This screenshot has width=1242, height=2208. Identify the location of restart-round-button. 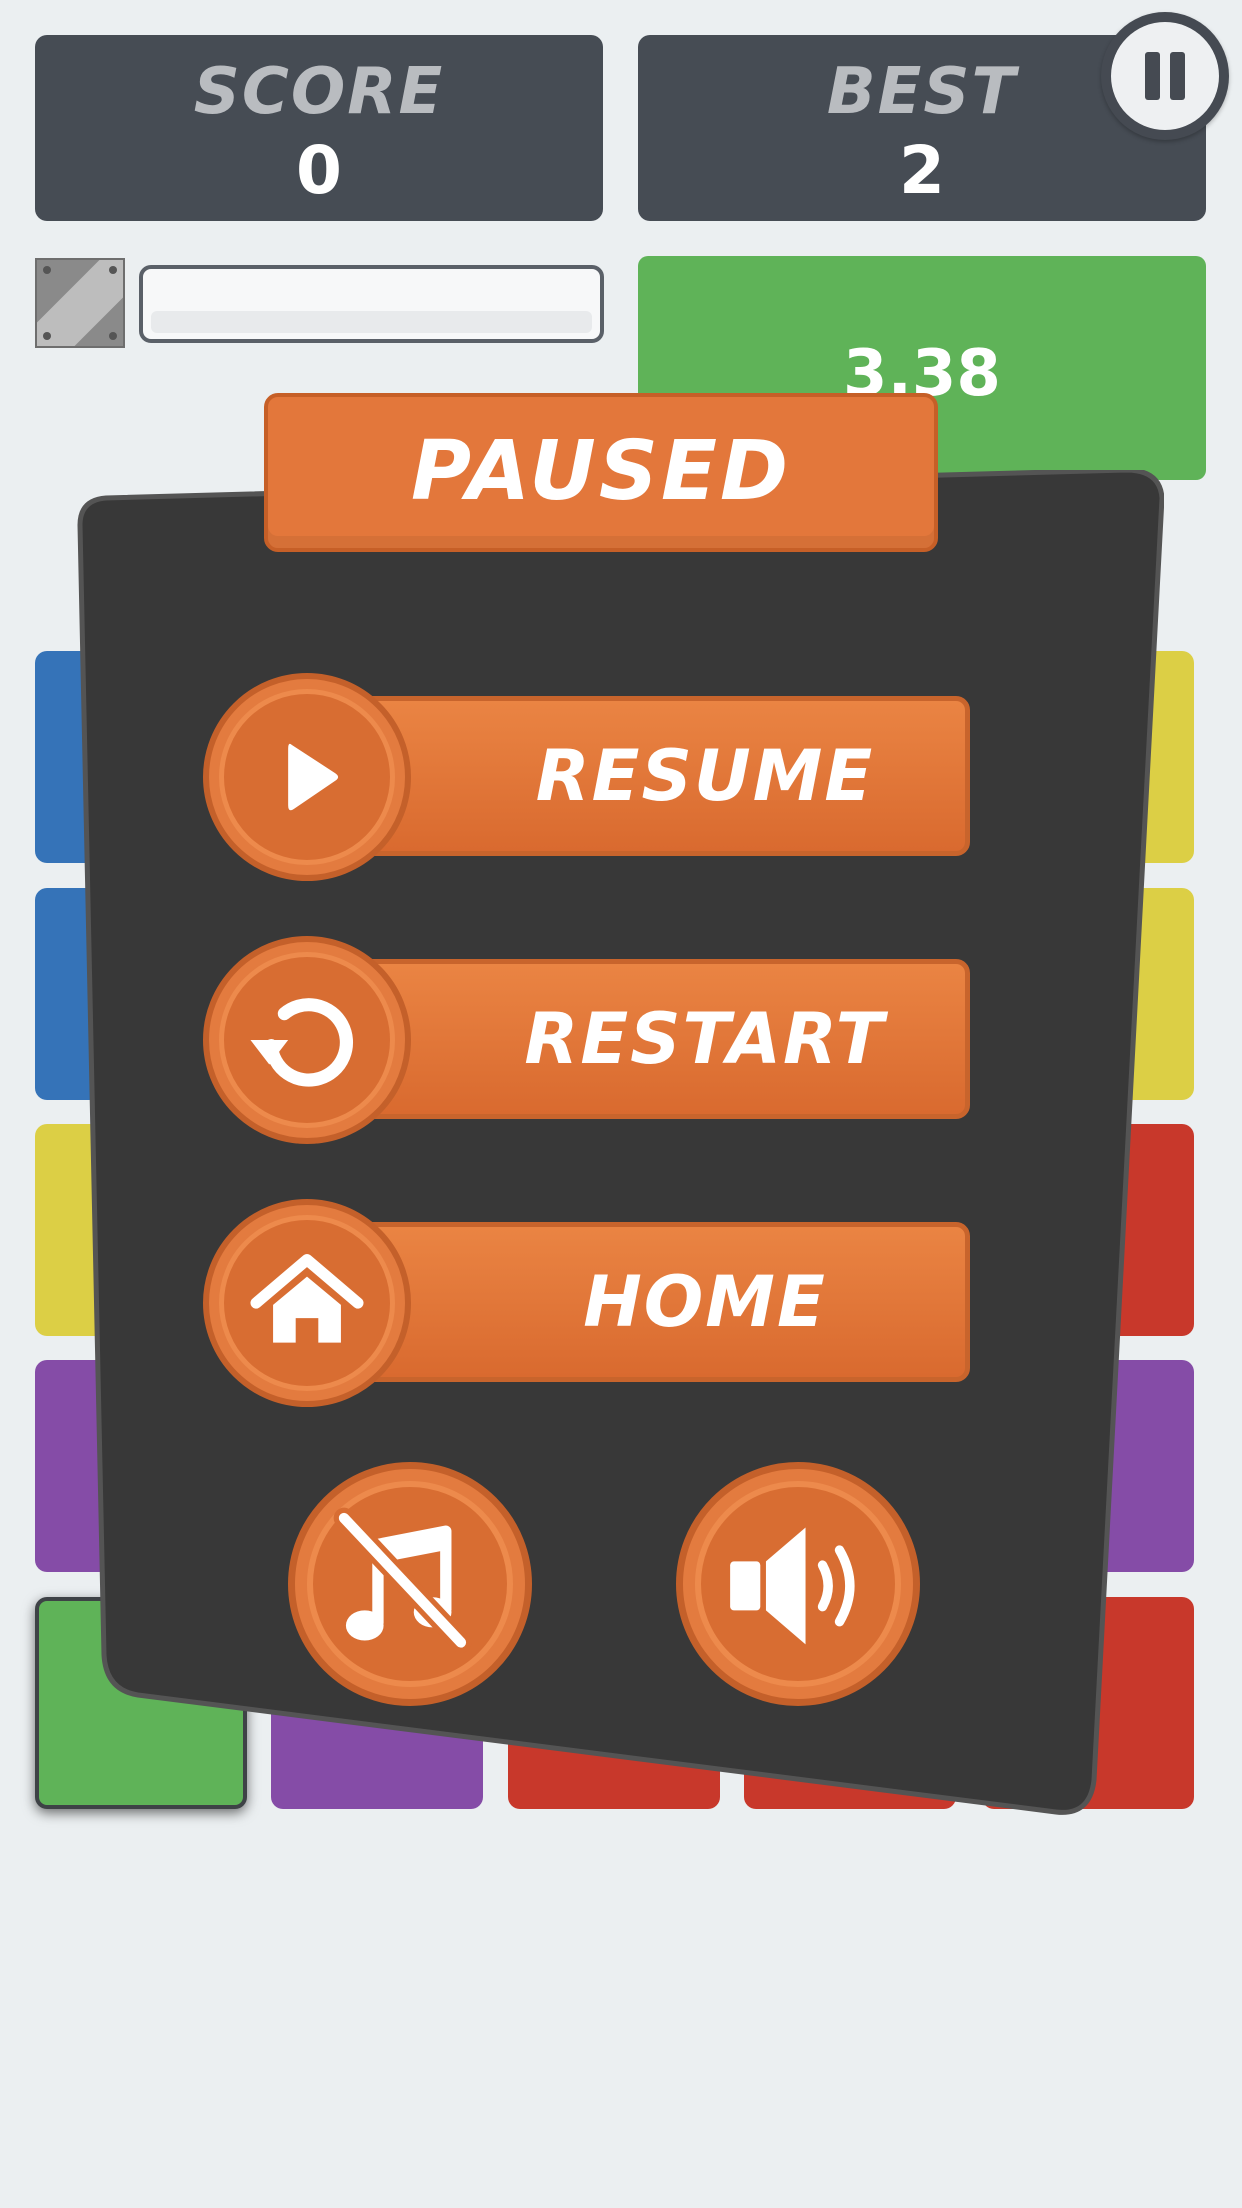
(307, 1040).